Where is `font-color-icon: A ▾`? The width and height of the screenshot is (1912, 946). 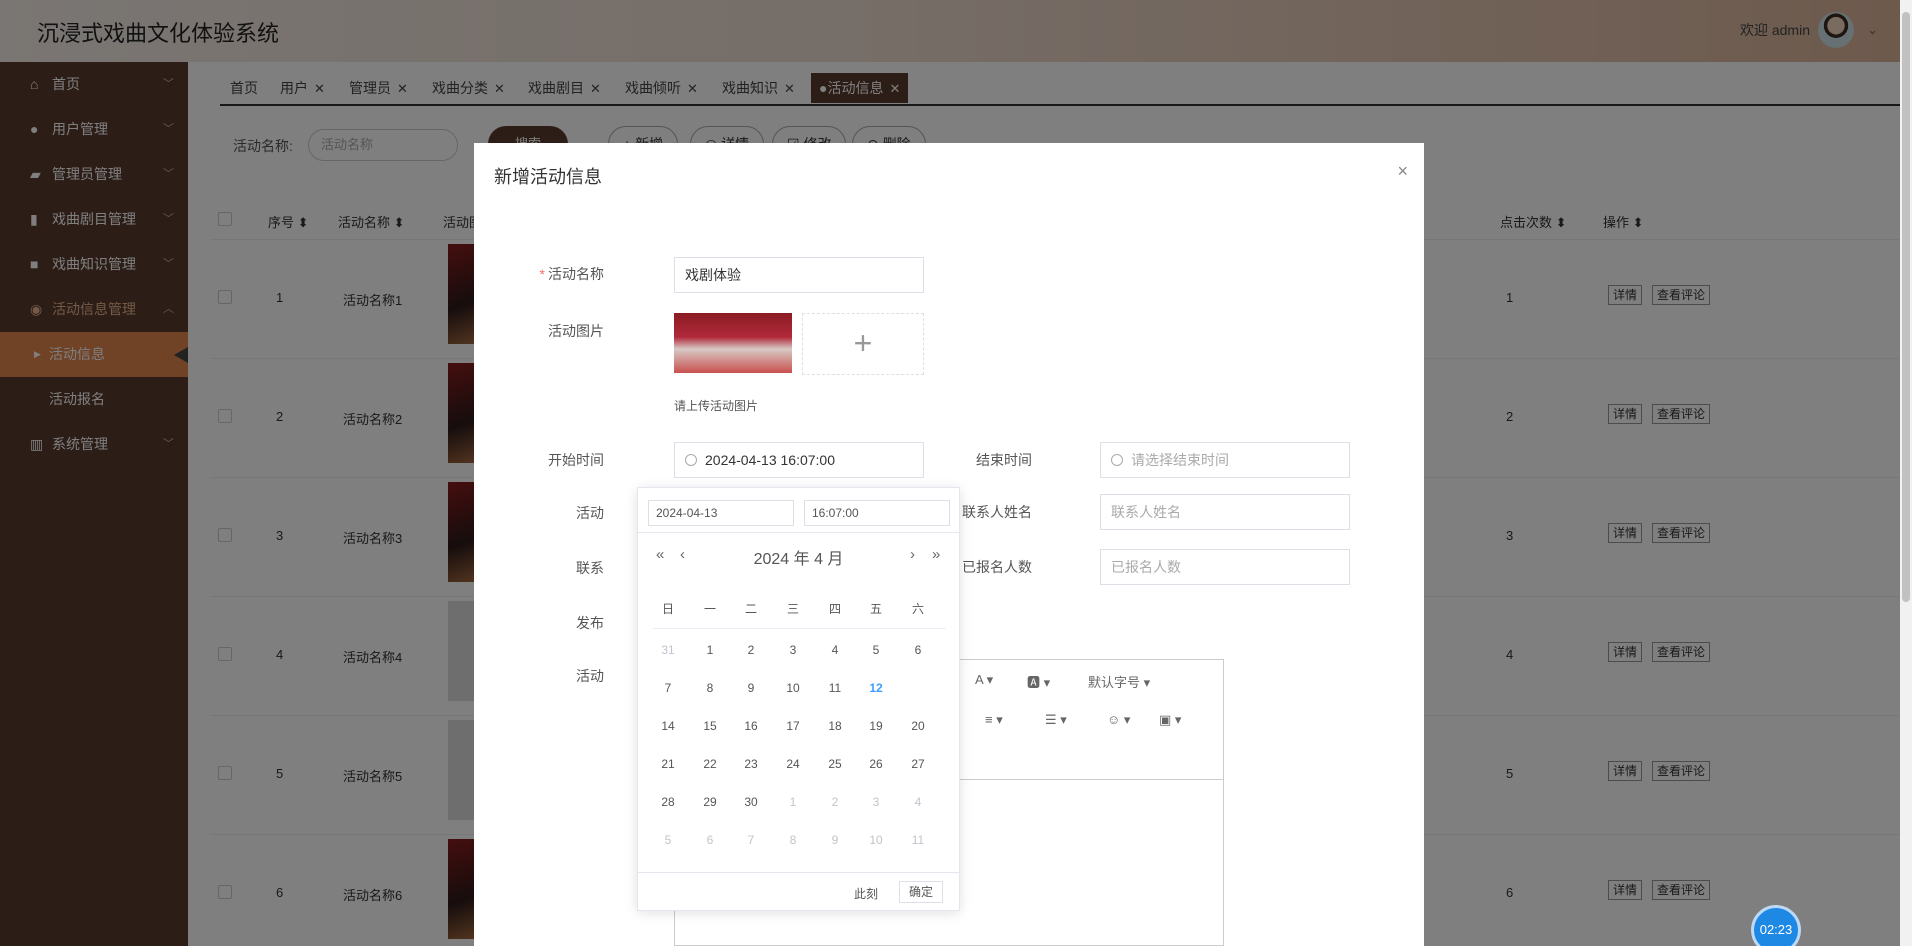 font-color-icon: A ▾ is located at coordinates (984, 680).